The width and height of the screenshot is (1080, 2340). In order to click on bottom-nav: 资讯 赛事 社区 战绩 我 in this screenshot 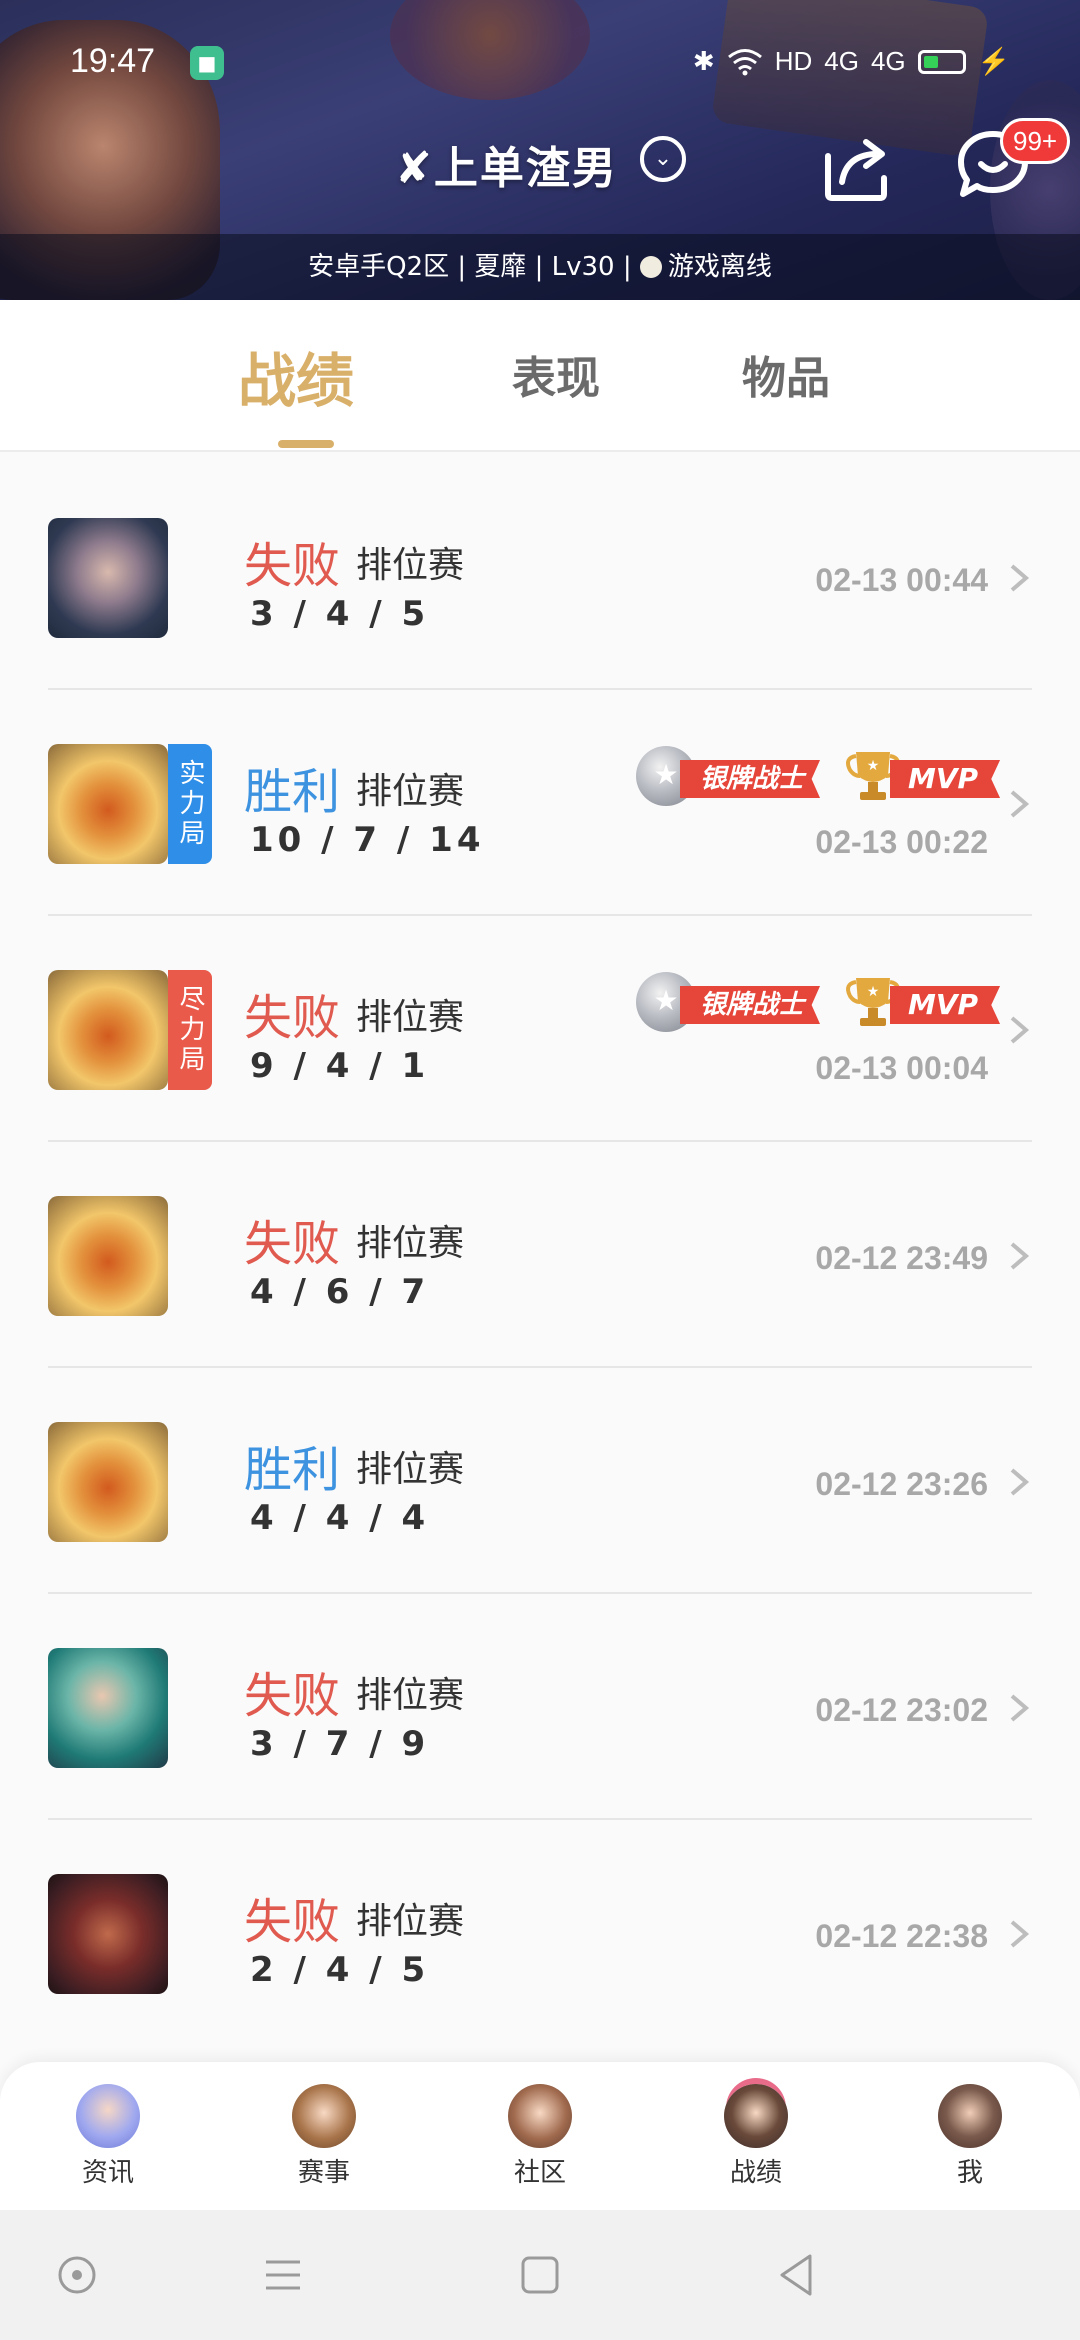, I will do `click(540, 2136)`.